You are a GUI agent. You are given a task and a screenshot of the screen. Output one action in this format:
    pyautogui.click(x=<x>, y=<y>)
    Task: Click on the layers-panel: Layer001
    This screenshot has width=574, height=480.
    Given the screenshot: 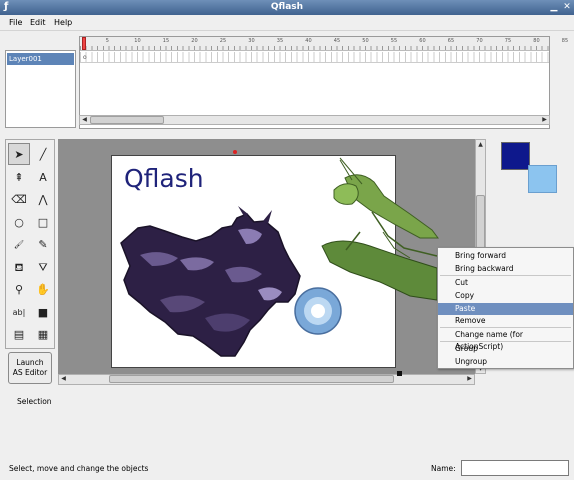 What is the action you would take?
    pyautogui.click(x=40, y=89)
    